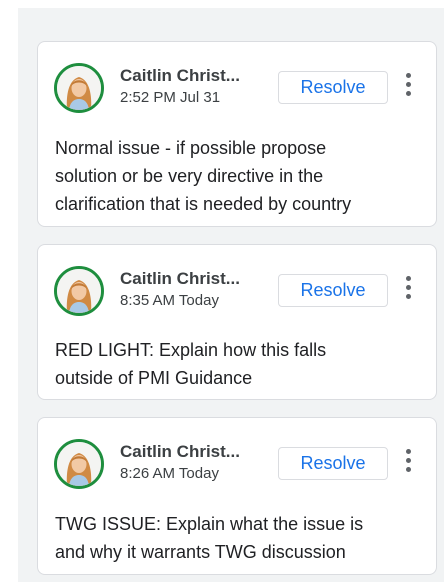 This screenshot has height=582, width=444. Describe the element at coordinates (209, 524) in the screenshot. I see `comment-text-line: TWG ISSUE: Explain what the issue is` at that location.